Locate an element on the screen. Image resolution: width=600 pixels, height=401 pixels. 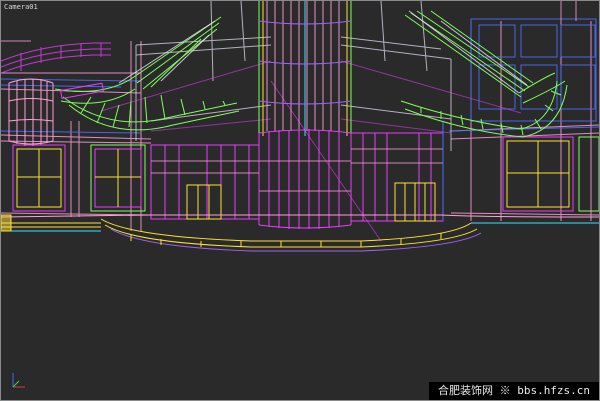
left-balcony is located at coordinates (56, 58).